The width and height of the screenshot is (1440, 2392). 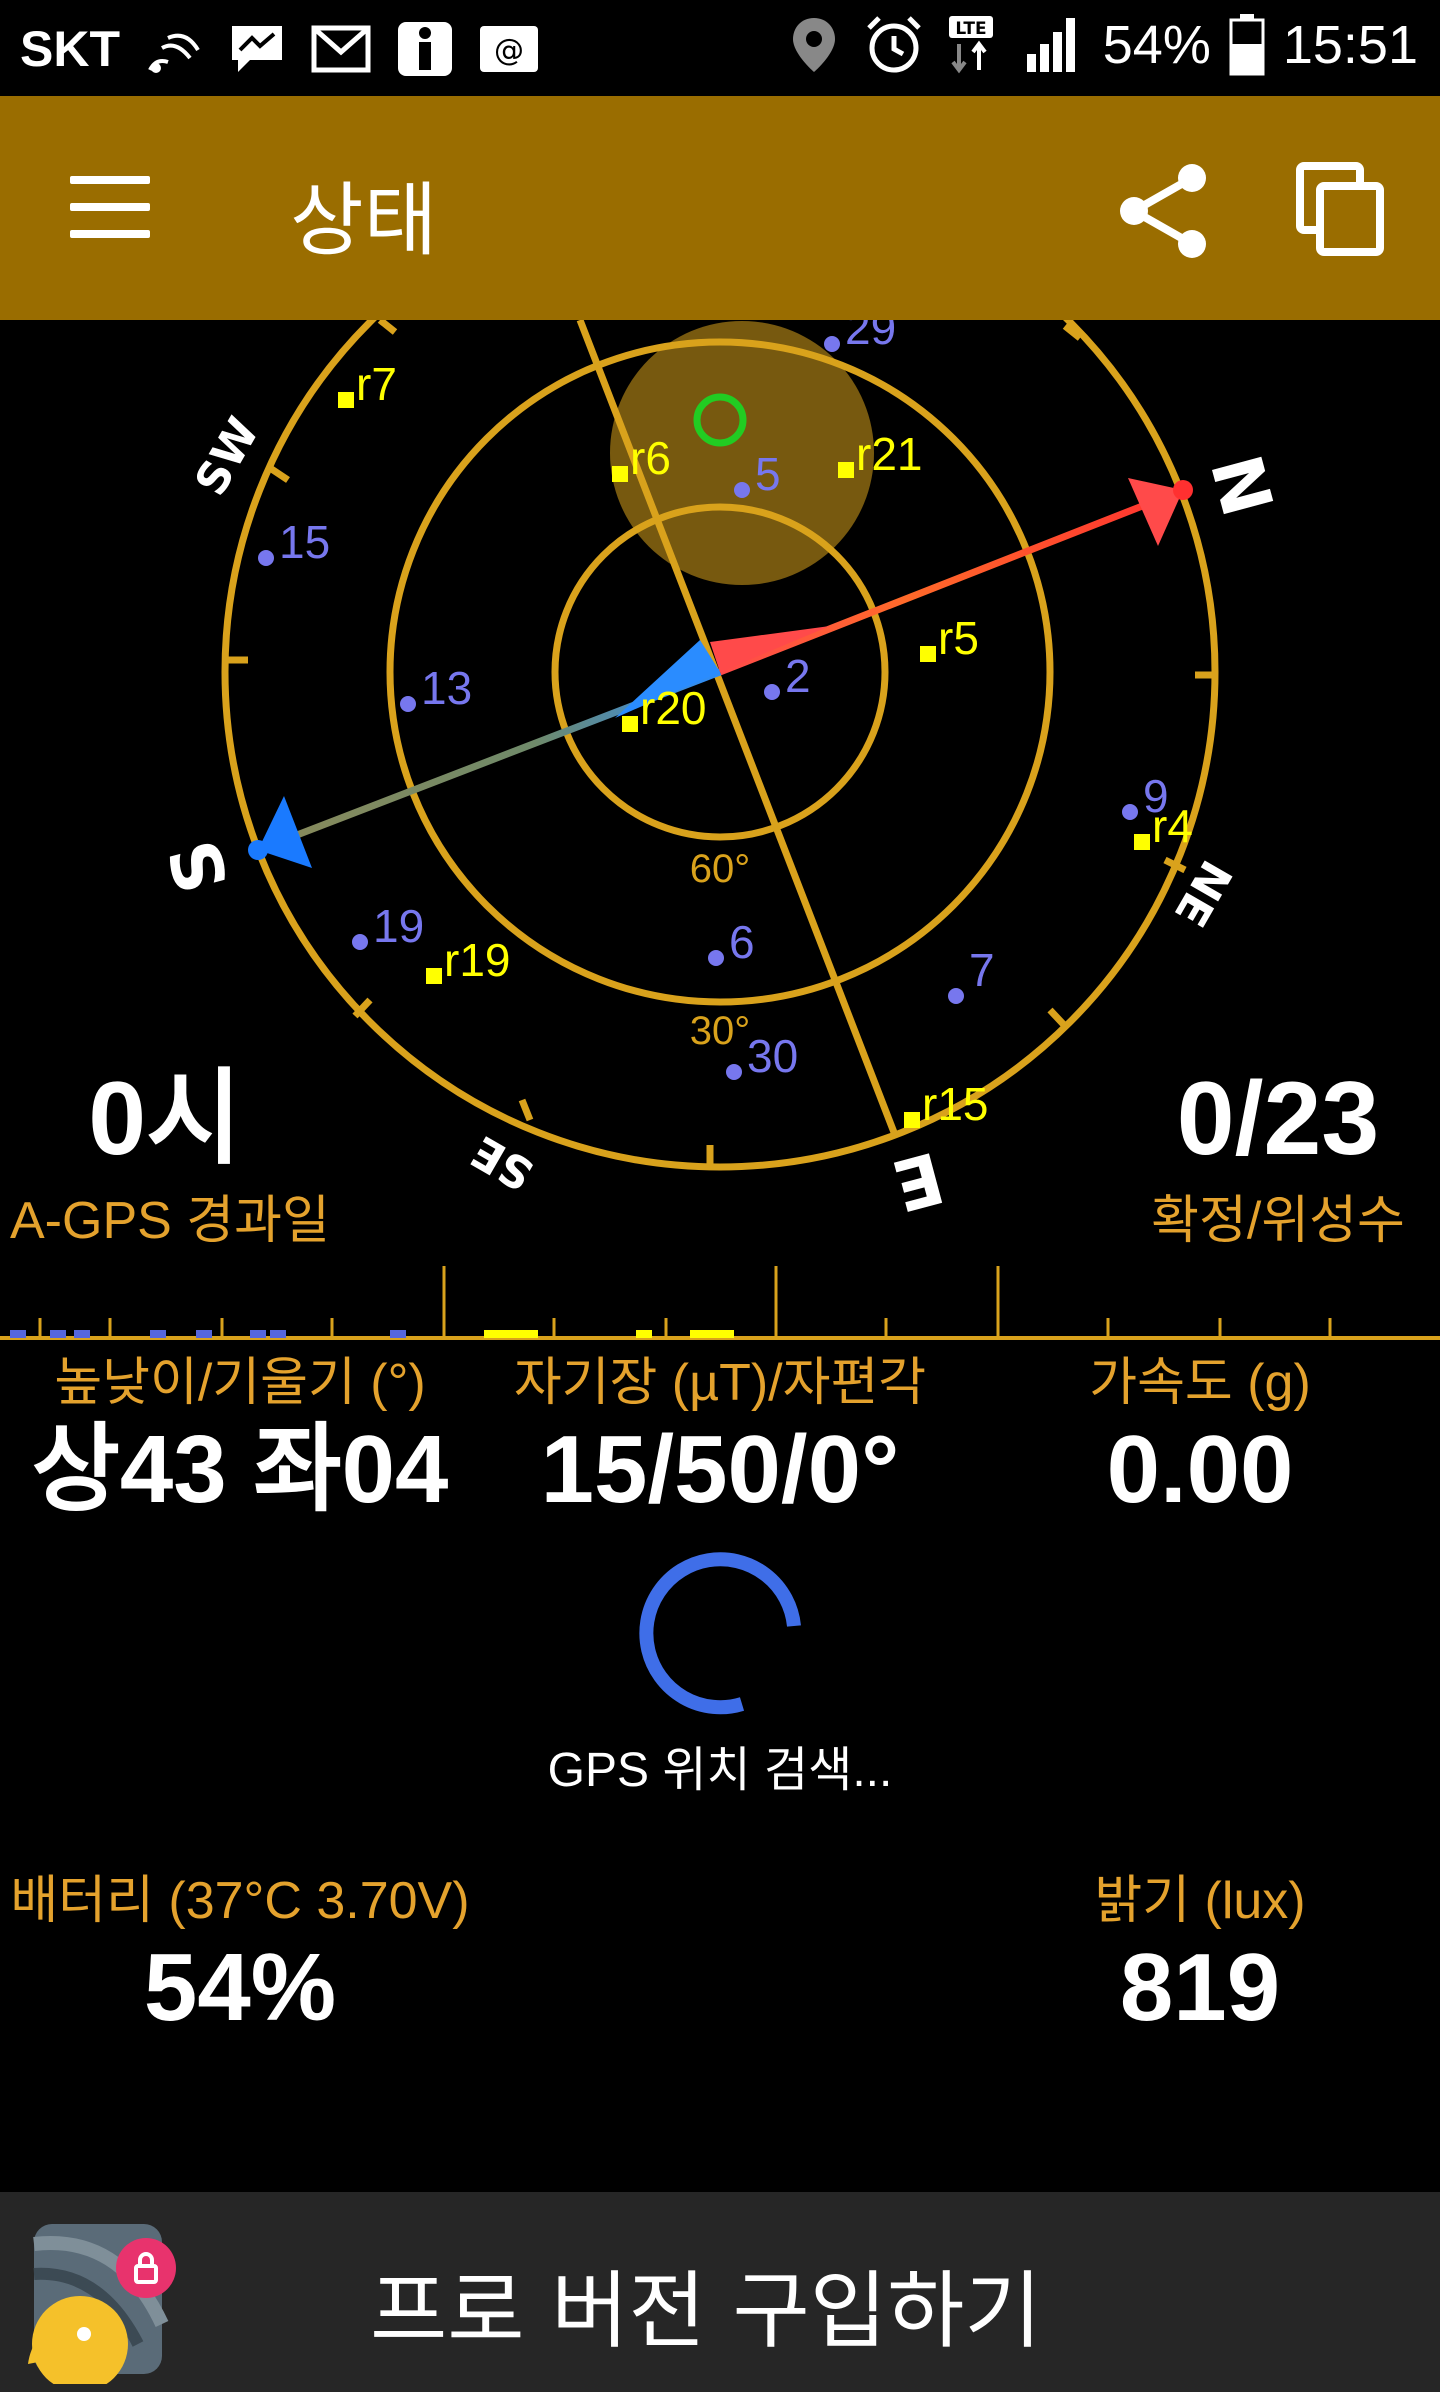 What do you see at coordinates (165, 1119) in the screenshot?
I see `agps-value: 0시` at bounding box center [165, 1119].